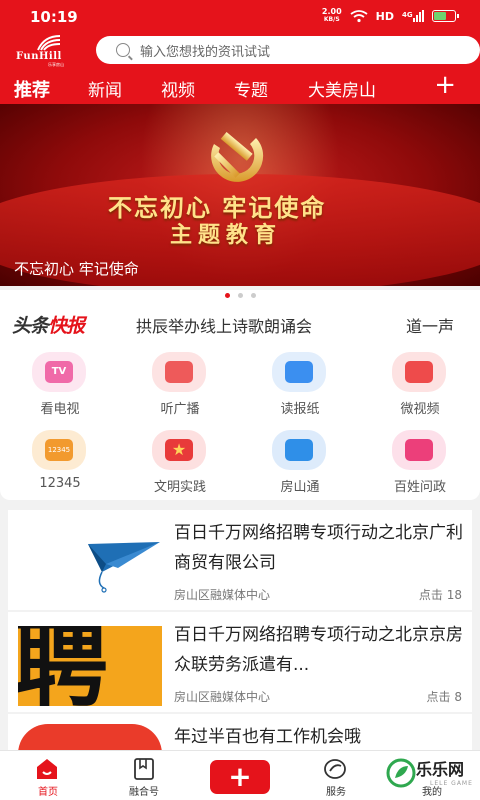 The width and height of the screenshot is (480, 800). What do you see at coordinates (300, 487) in the screenshot?
I see `service-label: 房山通` at bounding box center [300, 487].